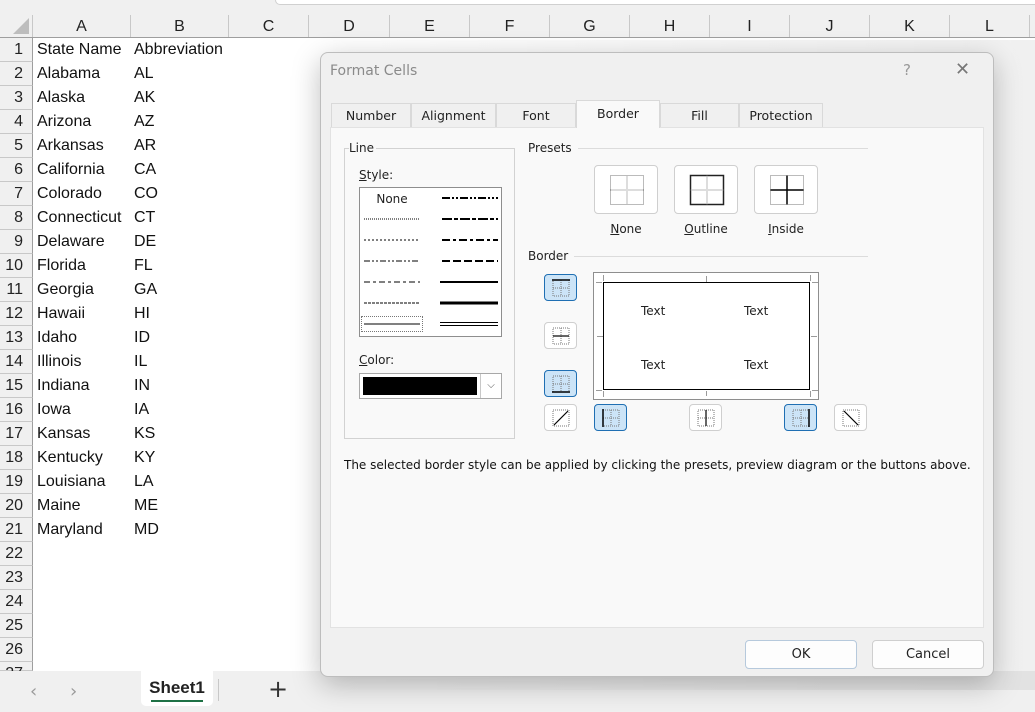 The width and height of the screenshot is (1035, 712). Describe the element at coordinates (144, 482) in the screenshot. I see `cell-abbreviation: LA` at that location.